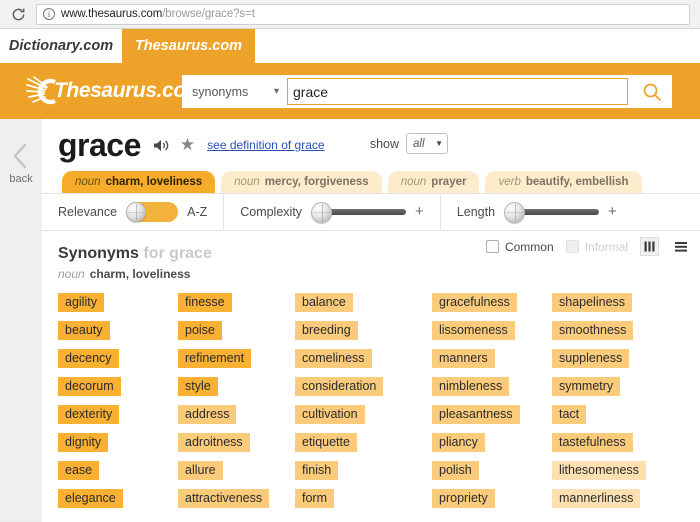 The image size is (700, 522). I want to click on synonym-item: address, so click(207, 414).